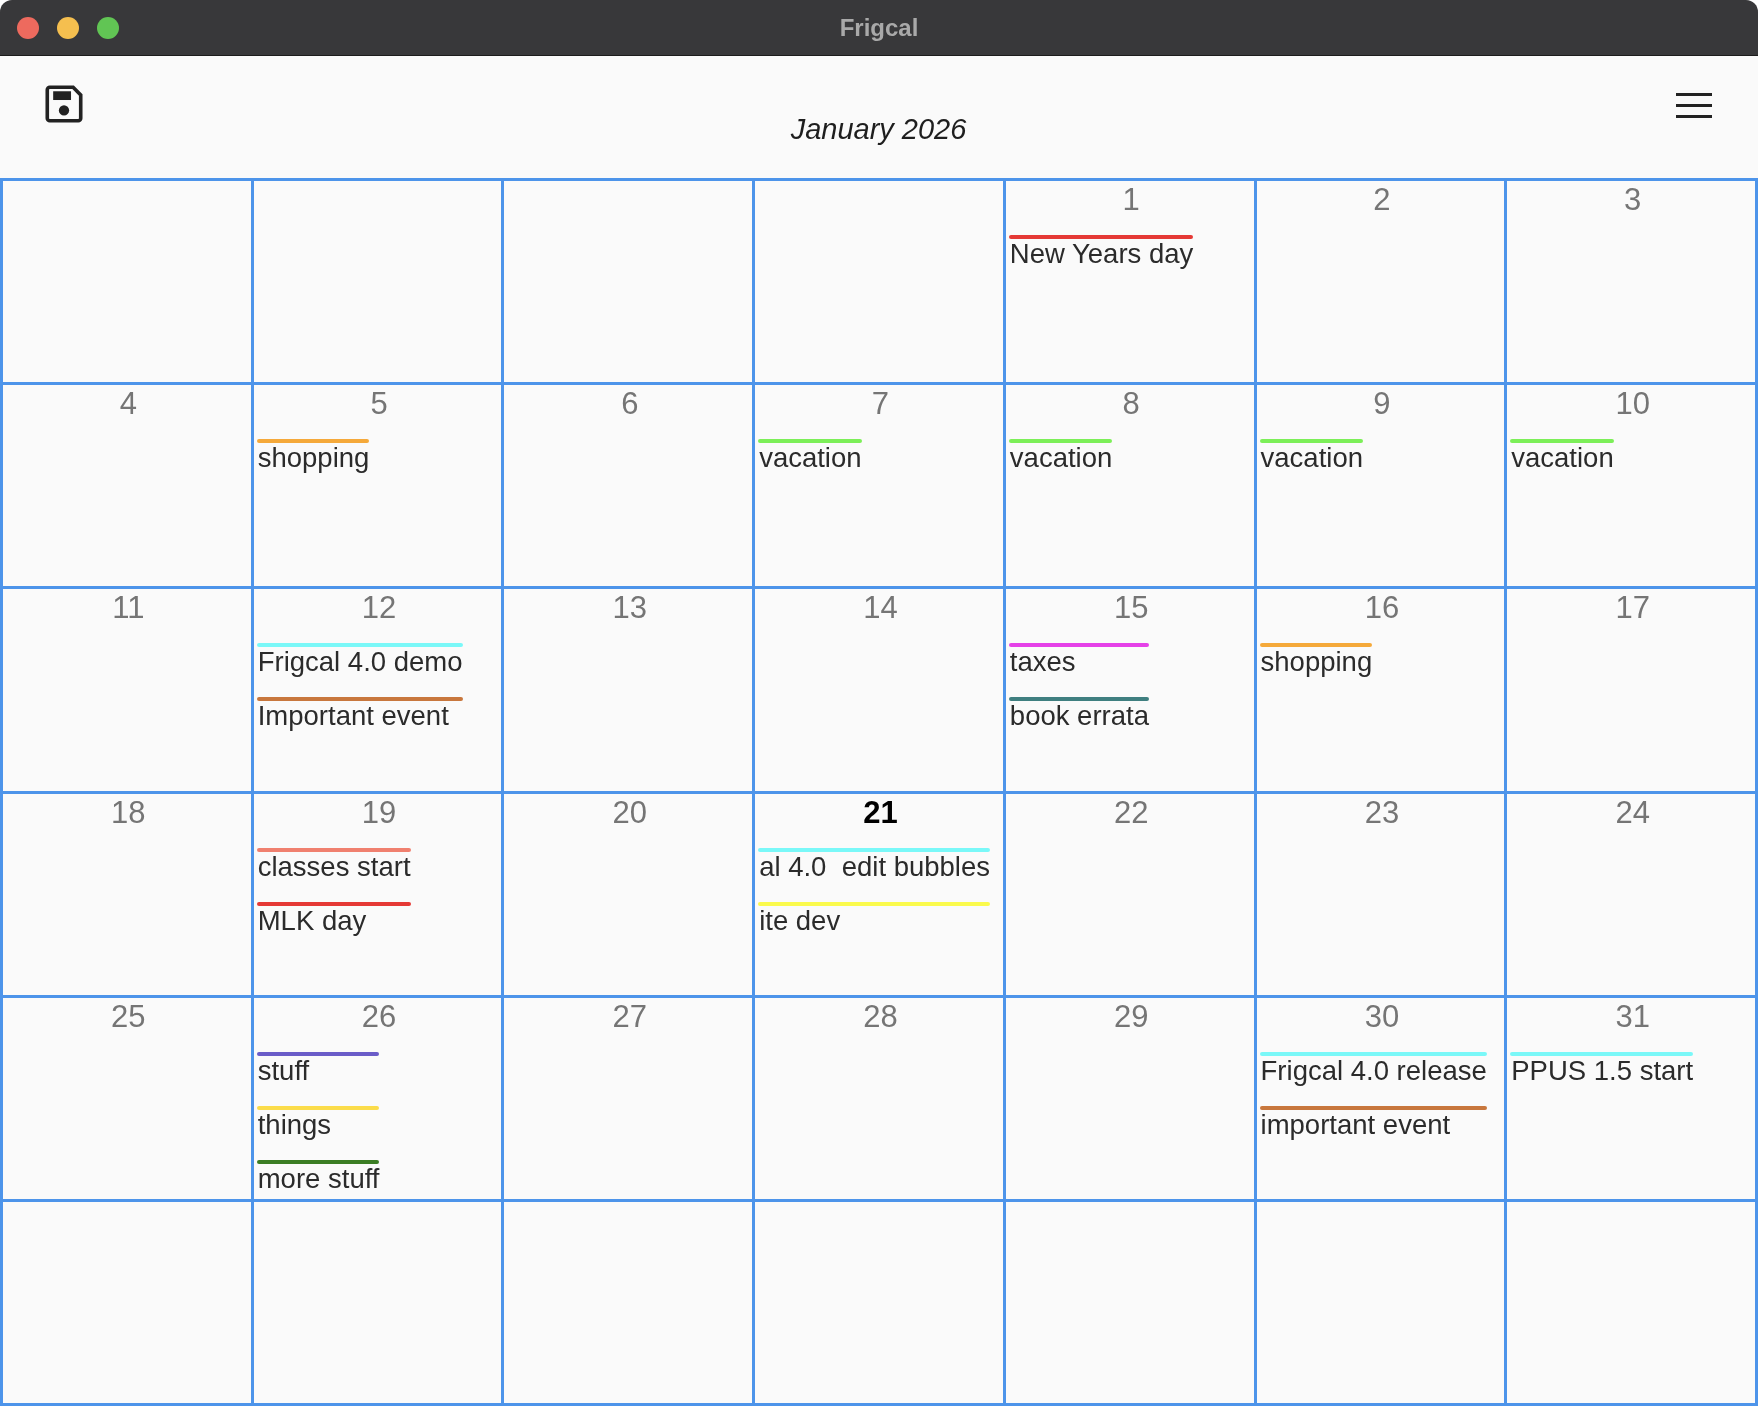 The height and width of the screenshot is (1406, 1758). Describe the element at coordinates (879, 690) in the screenshot. I see `day-cell: 14` at that location.